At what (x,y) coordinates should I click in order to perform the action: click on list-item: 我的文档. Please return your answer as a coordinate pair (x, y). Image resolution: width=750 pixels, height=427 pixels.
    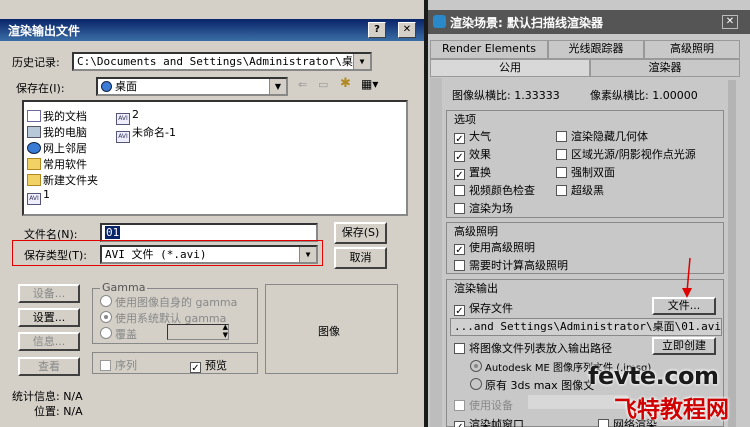
    Looking at the image, I should click on (57, 116).